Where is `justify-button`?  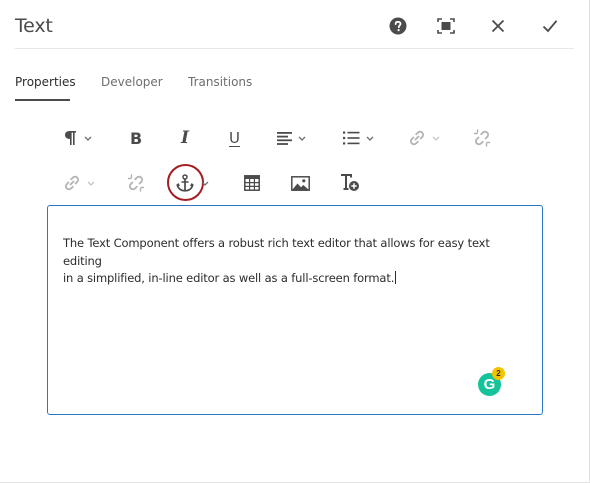
justify-button is located at coordinates (291, 138).